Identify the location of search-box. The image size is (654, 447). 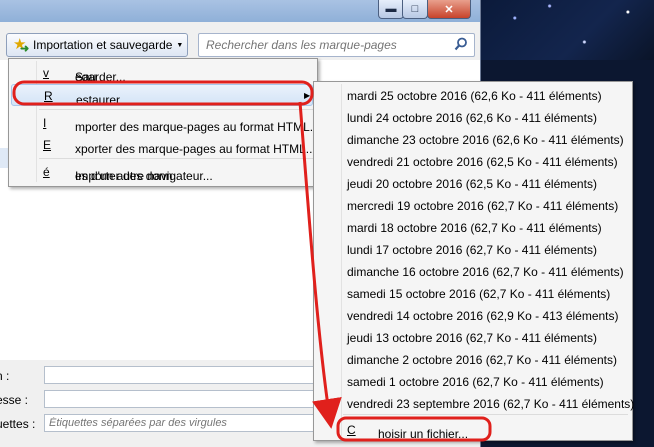
(336, 45).